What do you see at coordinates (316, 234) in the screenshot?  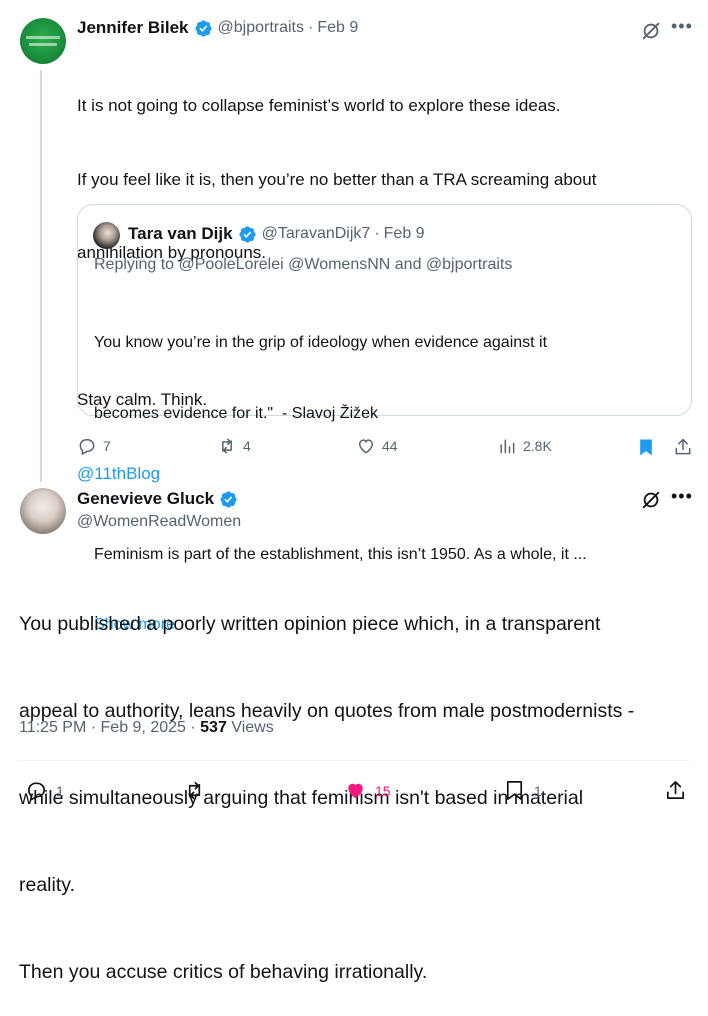 I see `quote-author-handle: @TaravanDijk7` at bounding box center [316, 234].